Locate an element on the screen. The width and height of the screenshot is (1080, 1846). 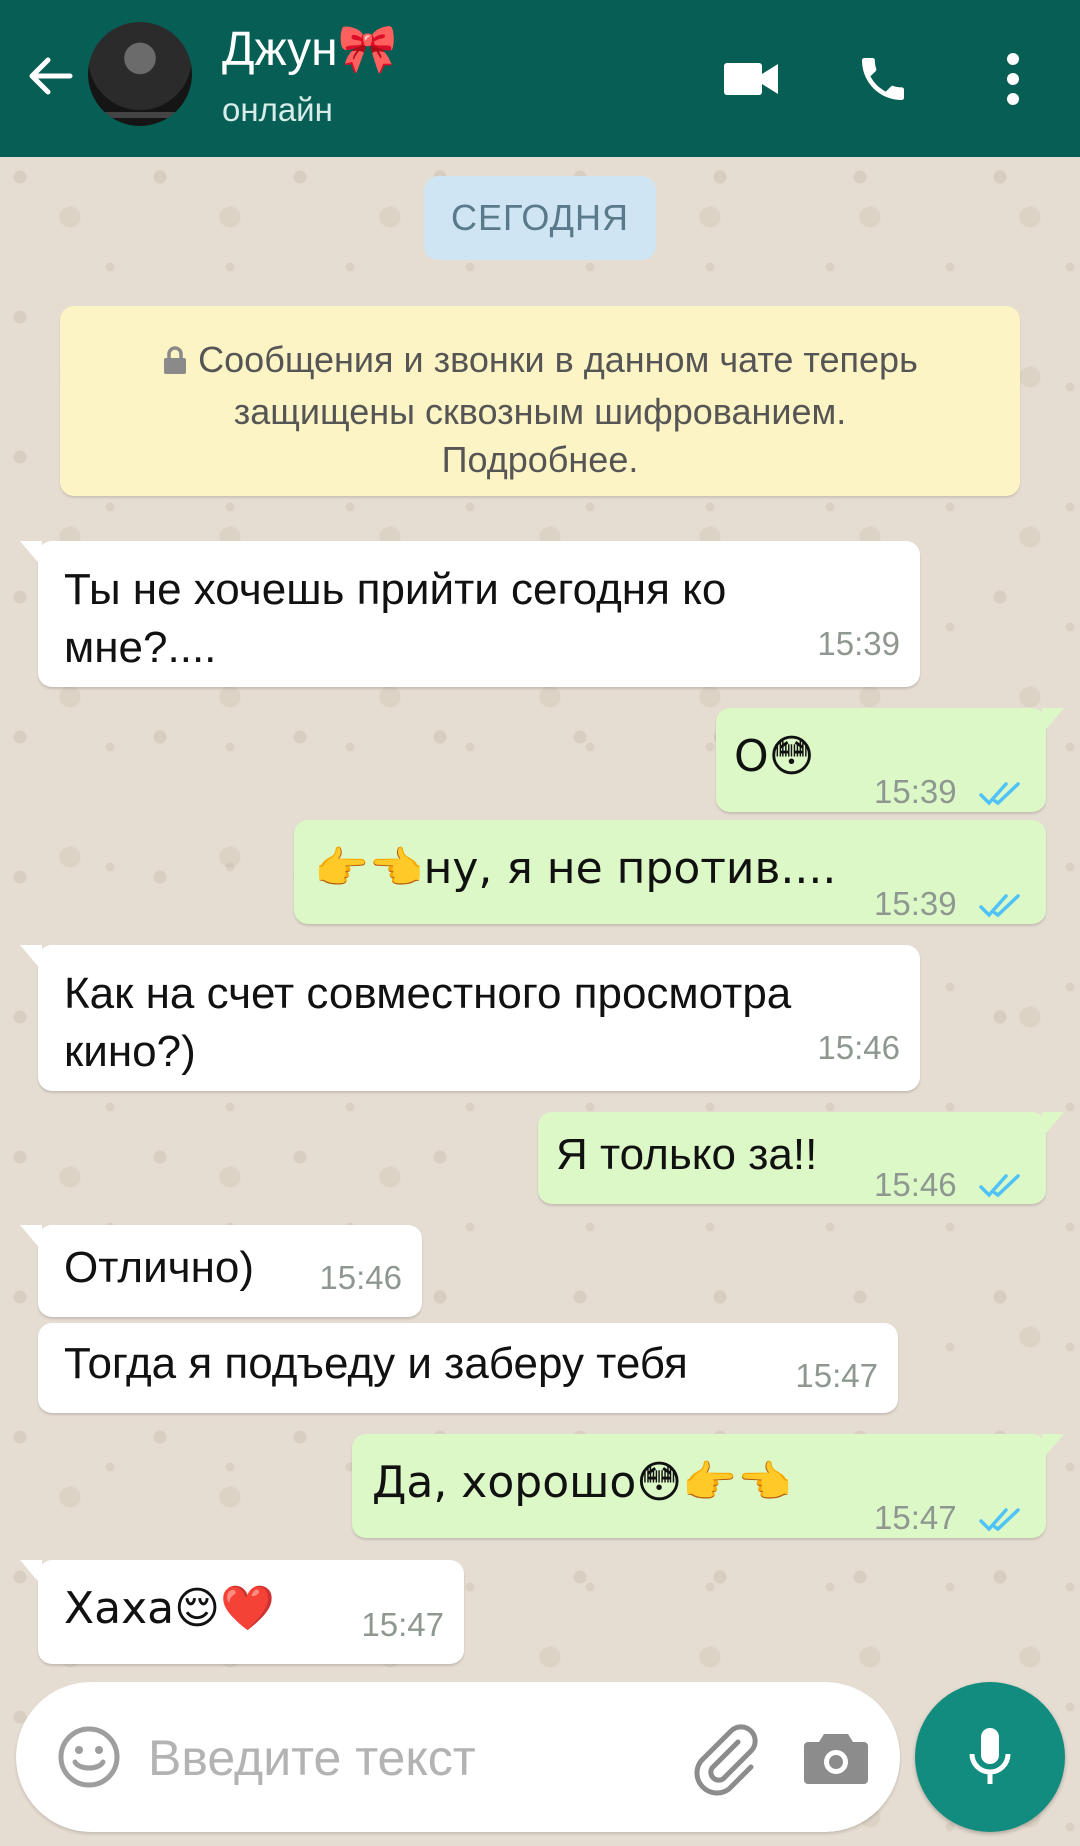
encryption-notice-line: Сообщения и звонки в данном чате теперь is located at coordinates (558, 359).